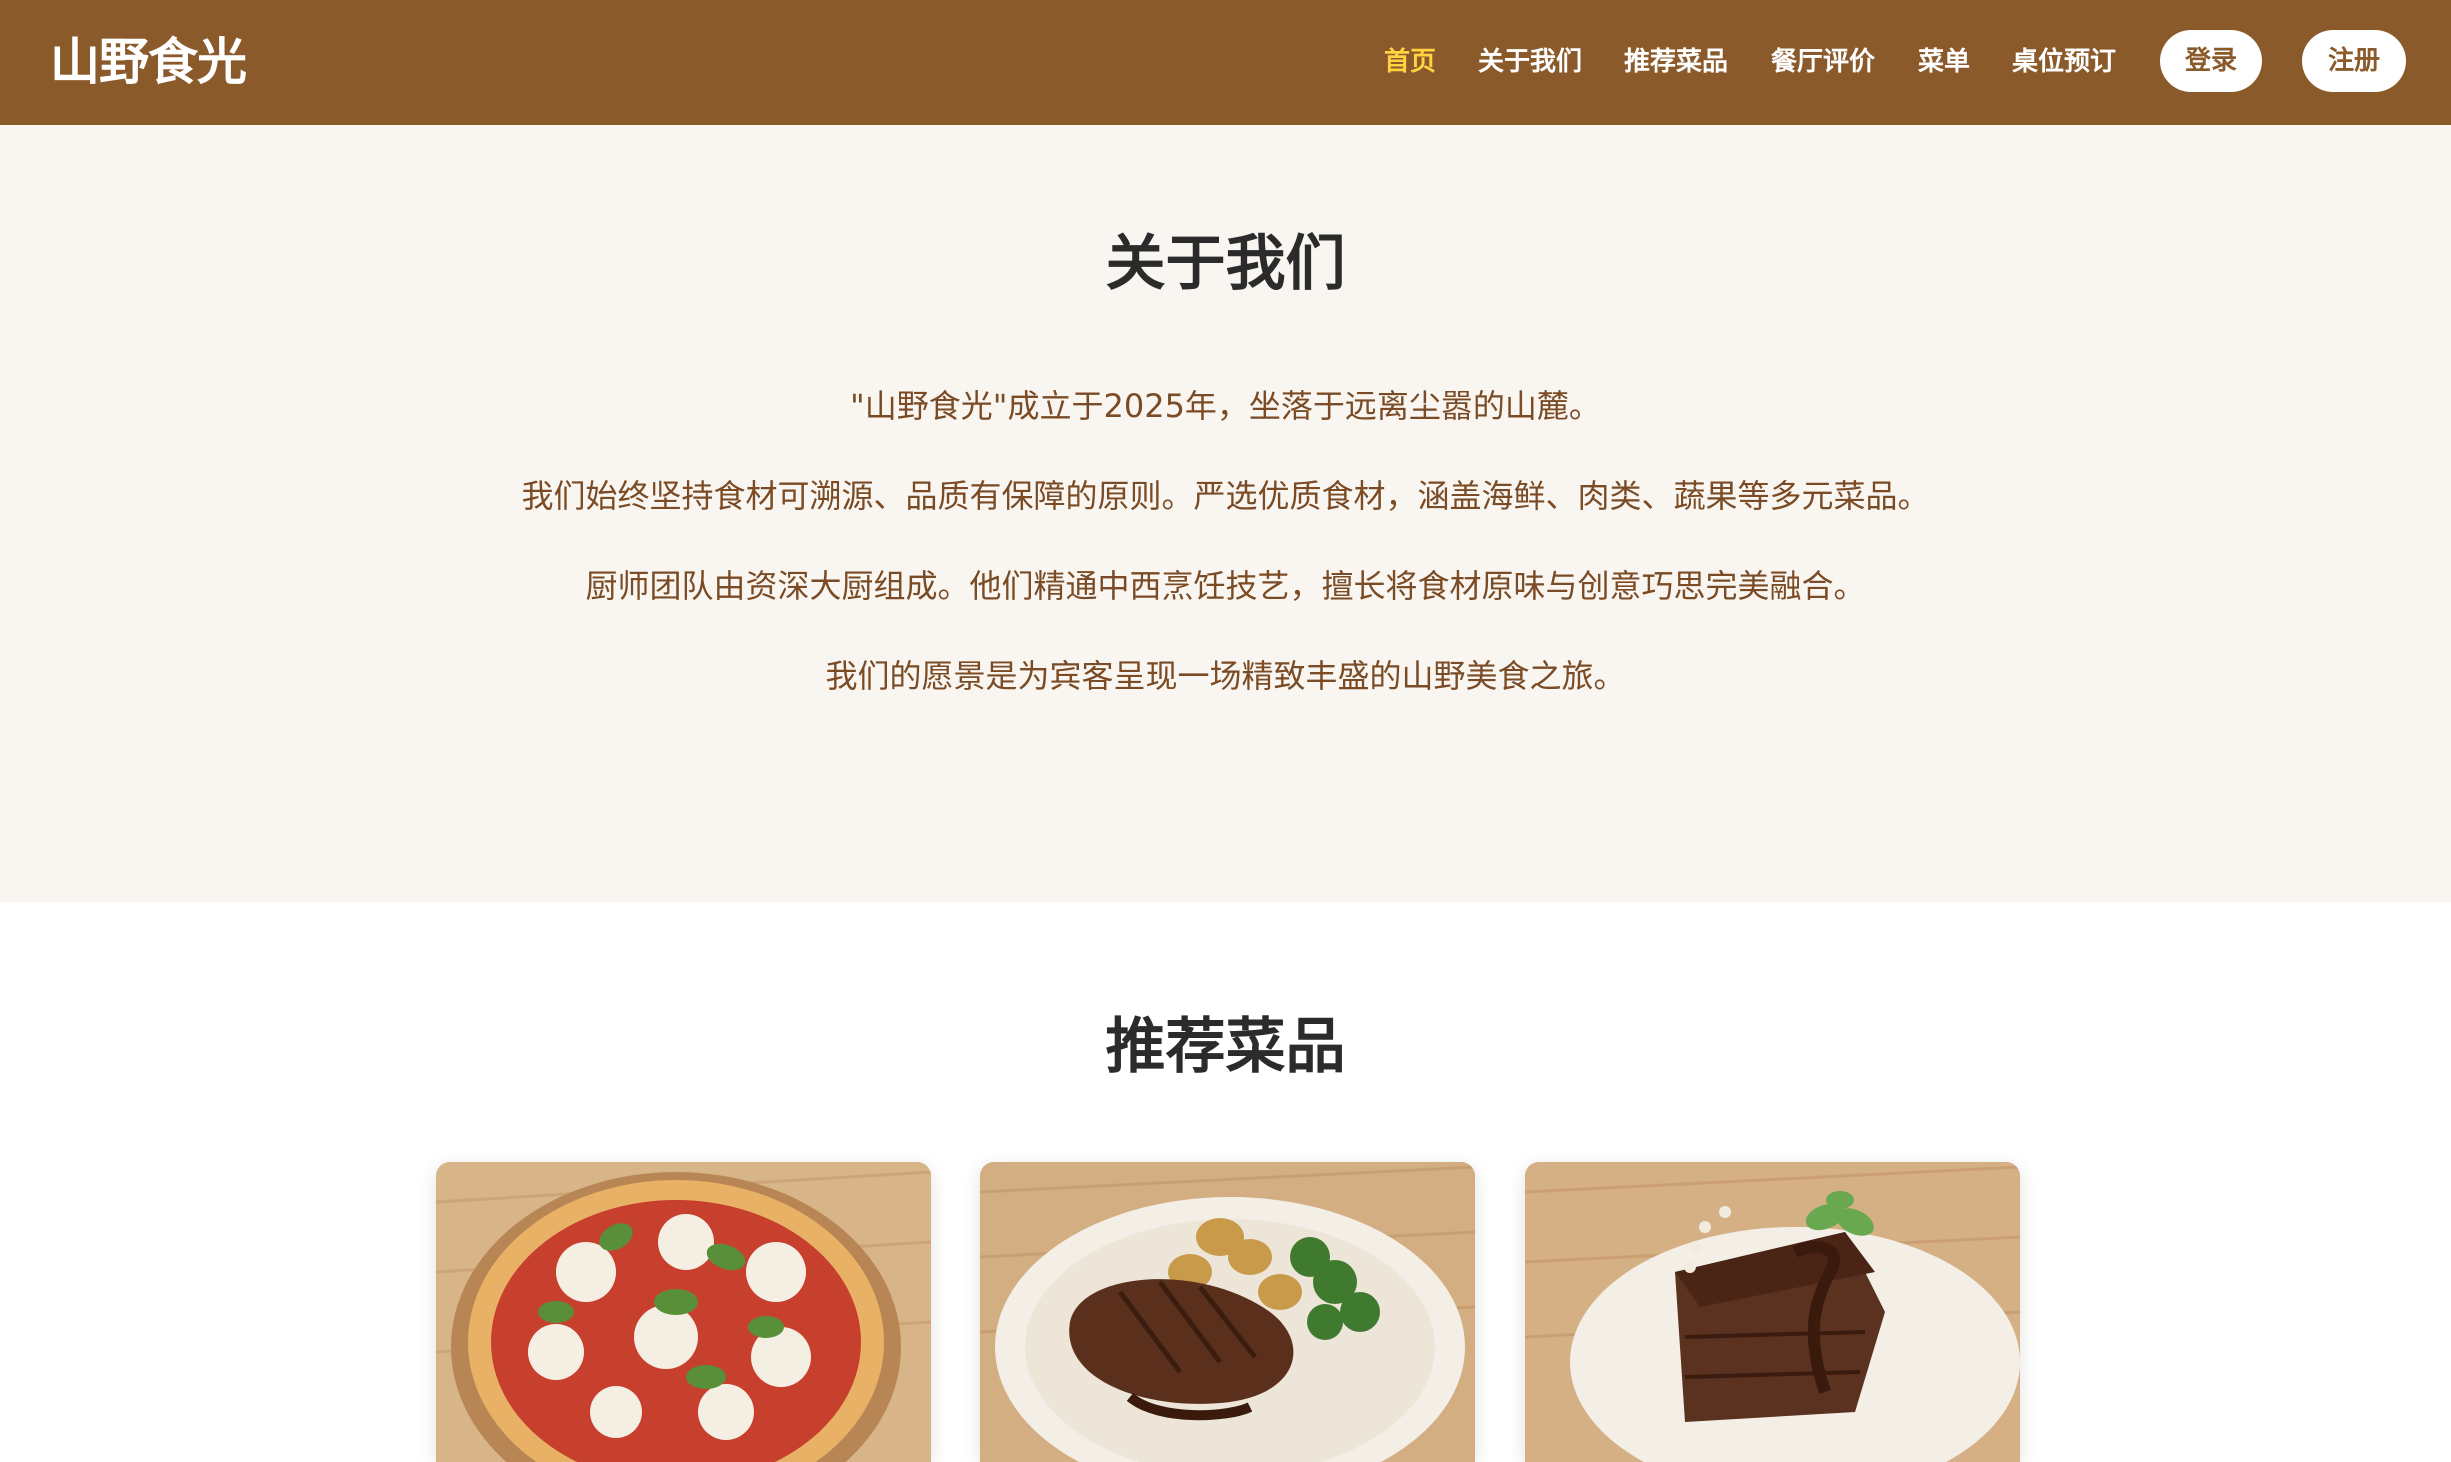  I want to click on about-title: 关于我们, so click(1225, 264).